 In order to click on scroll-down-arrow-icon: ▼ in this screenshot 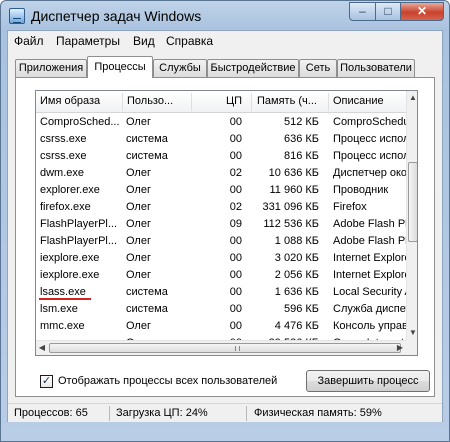, I will do `click(412, 333)`.